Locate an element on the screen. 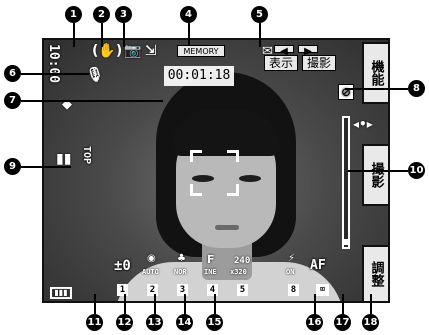 This screenshot has width=429, height=335. save-destination-icon: ⇲ is located at coordinates (151, 51).